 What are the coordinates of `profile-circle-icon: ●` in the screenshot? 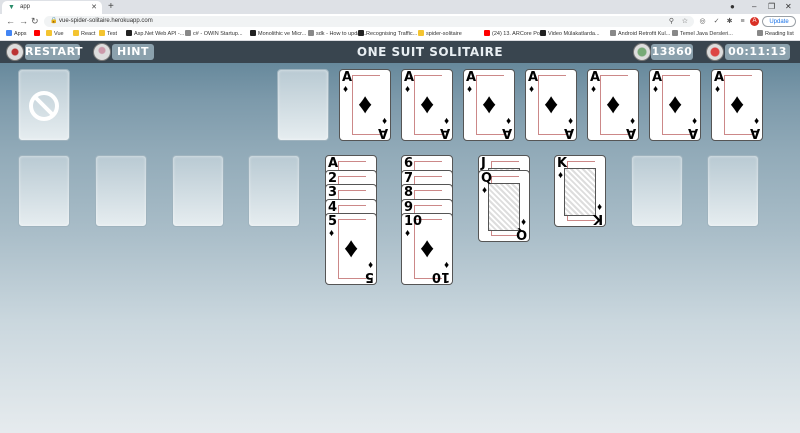 It's located at (732, 7).